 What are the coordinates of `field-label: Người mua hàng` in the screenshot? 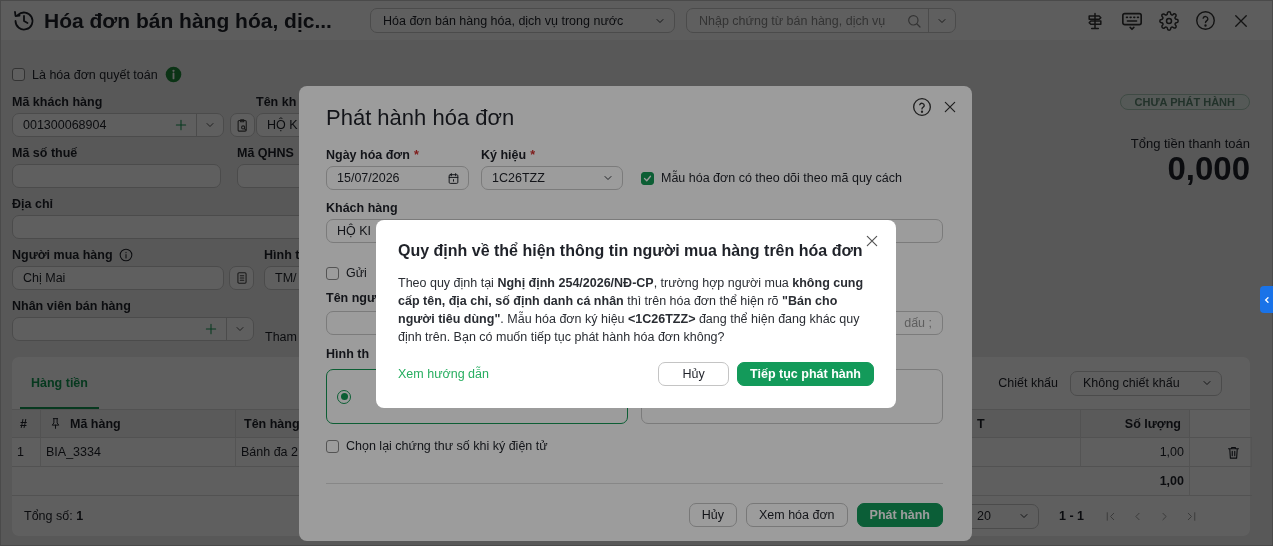 It's located at (62, 255).